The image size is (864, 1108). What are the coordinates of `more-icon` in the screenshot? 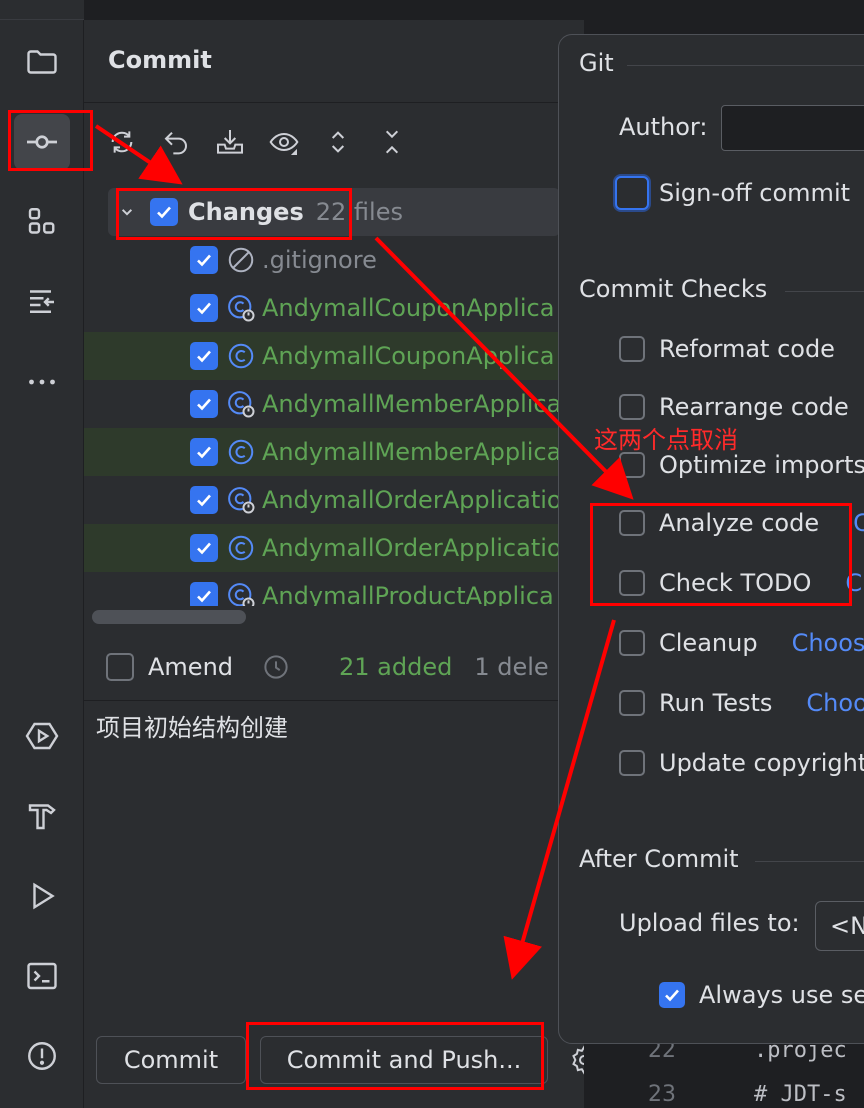 It's located at (42, 382).